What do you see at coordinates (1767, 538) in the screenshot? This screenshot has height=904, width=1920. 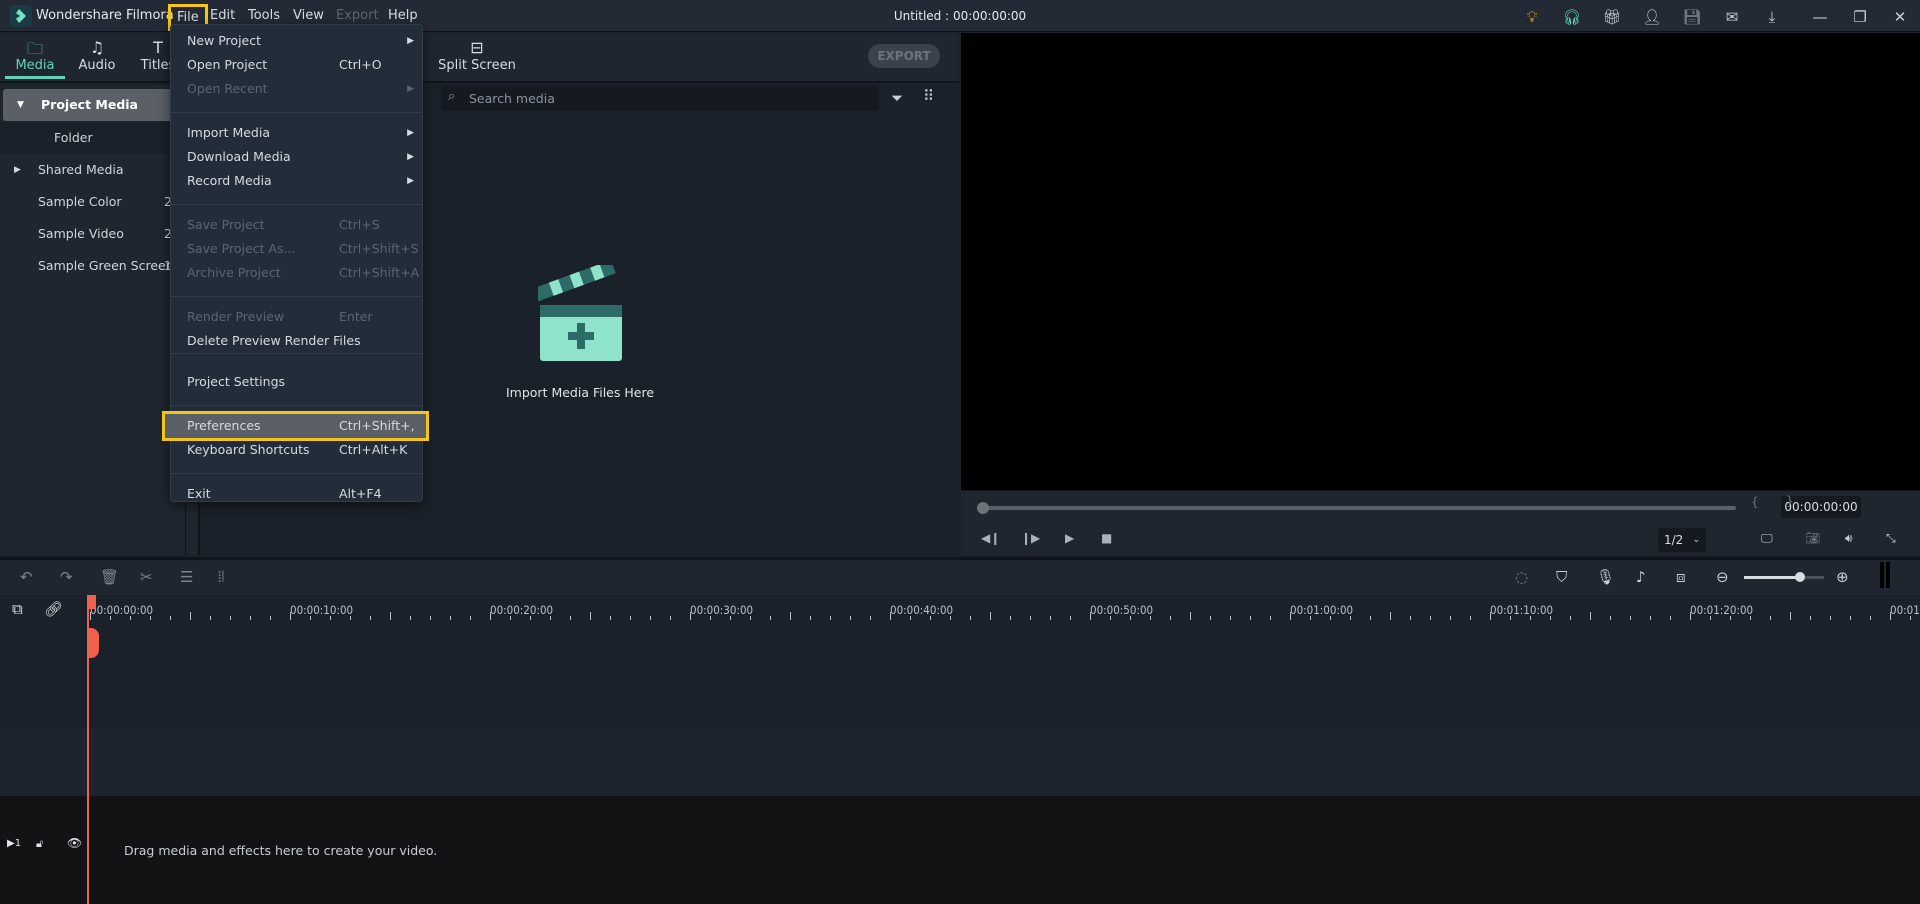 I see `display-settings-icon: 🖵︎` at bounding box center [1767, 538].